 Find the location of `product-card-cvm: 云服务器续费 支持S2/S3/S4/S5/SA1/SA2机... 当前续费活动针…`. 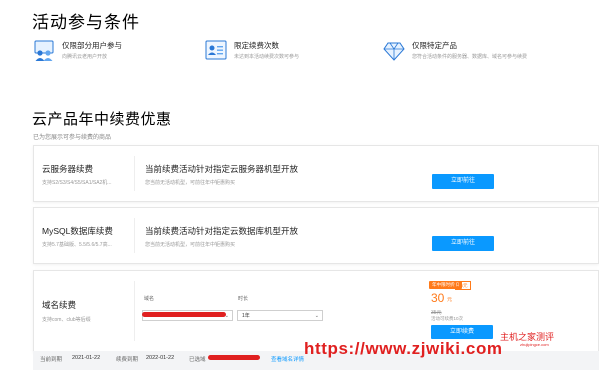

product-card-cvm: 云服务器续费 支持S2/S3/S4/S5/SA1/SA2机... 当前续费活动针… is located at coordinates (316, 173).